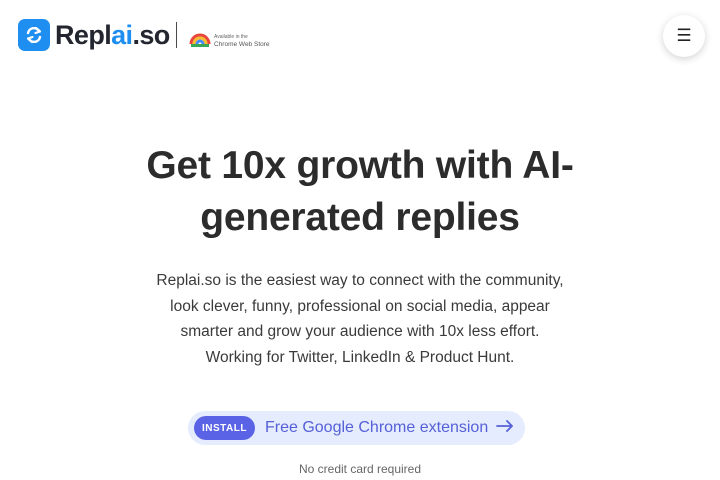 This screenshot has width=720, height=480. What do you see at coordinates (151, 34) in the screenshot?
I see `logo-text-tld: .so` at bounding box center [151, 34].